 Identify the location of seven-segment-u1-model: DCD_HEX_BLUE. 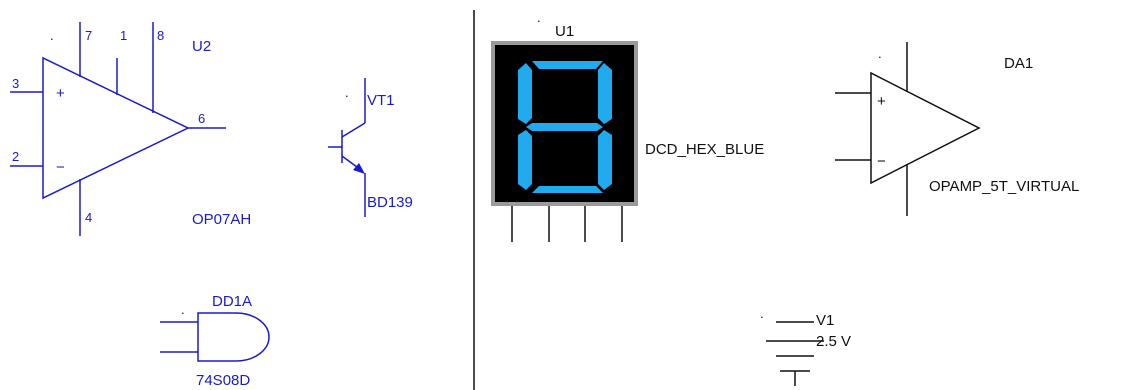
(704, 149).